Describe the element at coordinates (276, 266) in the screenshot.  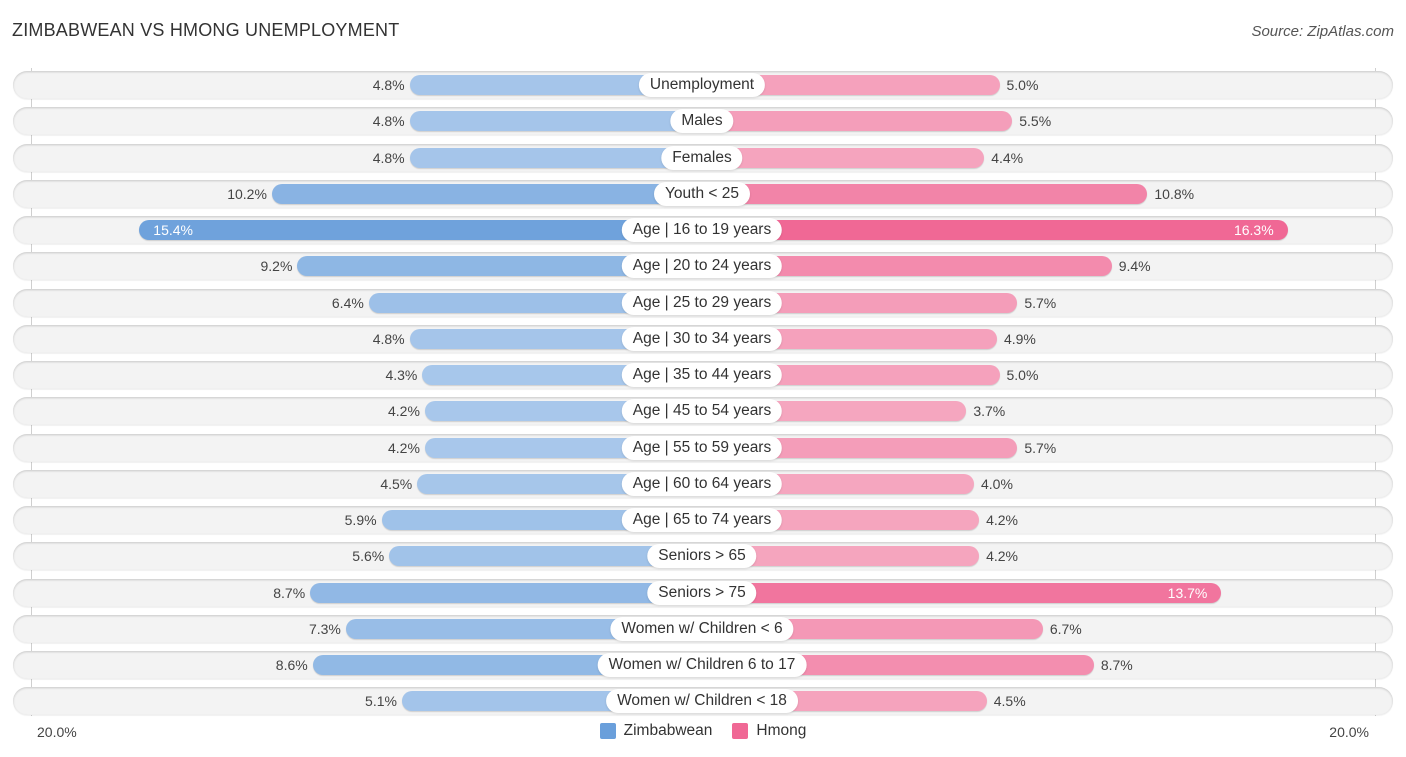
I see `value-label-zimbabwean: 9.2%` at that location.